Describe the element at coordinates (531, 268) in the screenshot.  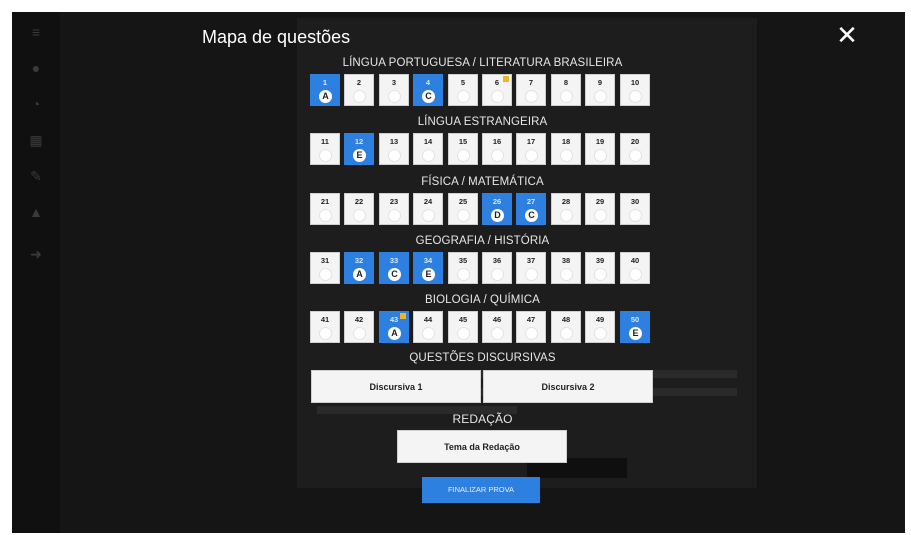
I see `question-37-button: 37` at that location.